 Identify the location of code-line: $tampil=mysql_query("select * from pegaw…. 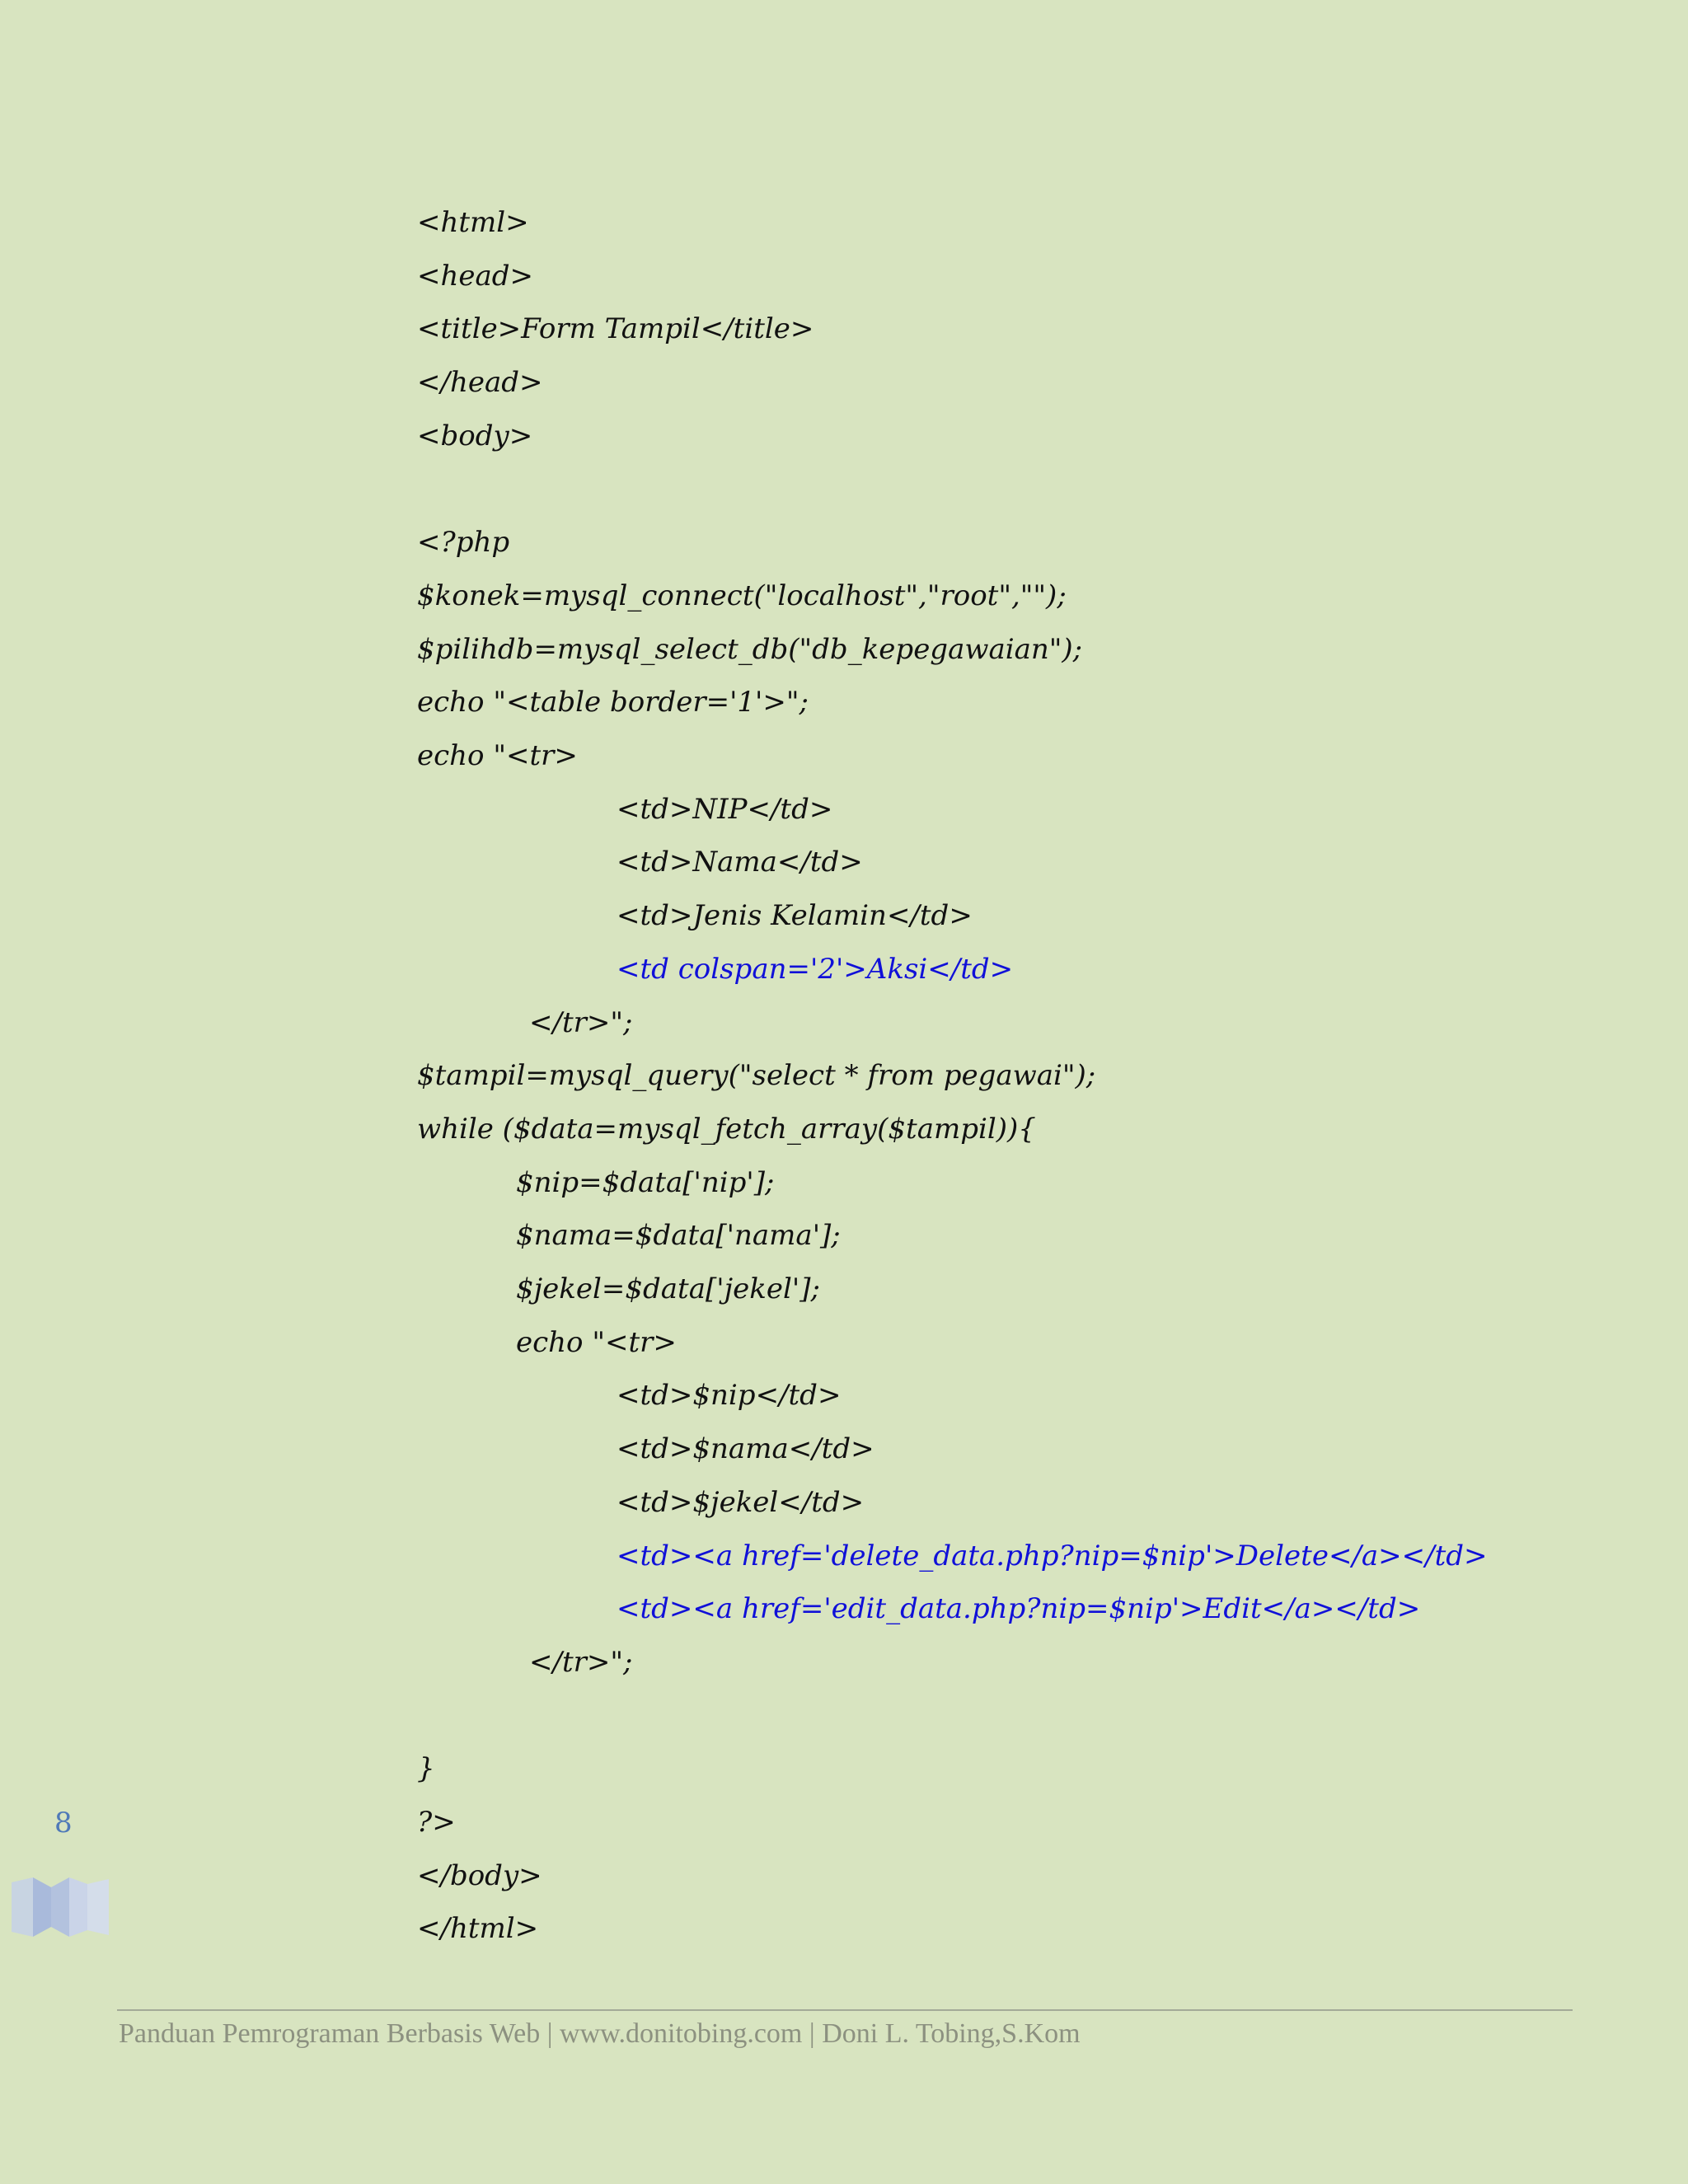
(756, 1076).